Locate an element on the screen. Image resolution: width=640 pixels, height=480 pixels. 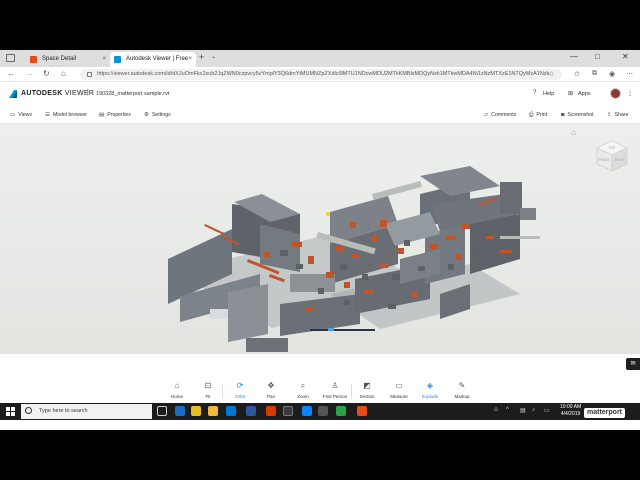
people-icon: ☺ is located at coordinates (496, 410).